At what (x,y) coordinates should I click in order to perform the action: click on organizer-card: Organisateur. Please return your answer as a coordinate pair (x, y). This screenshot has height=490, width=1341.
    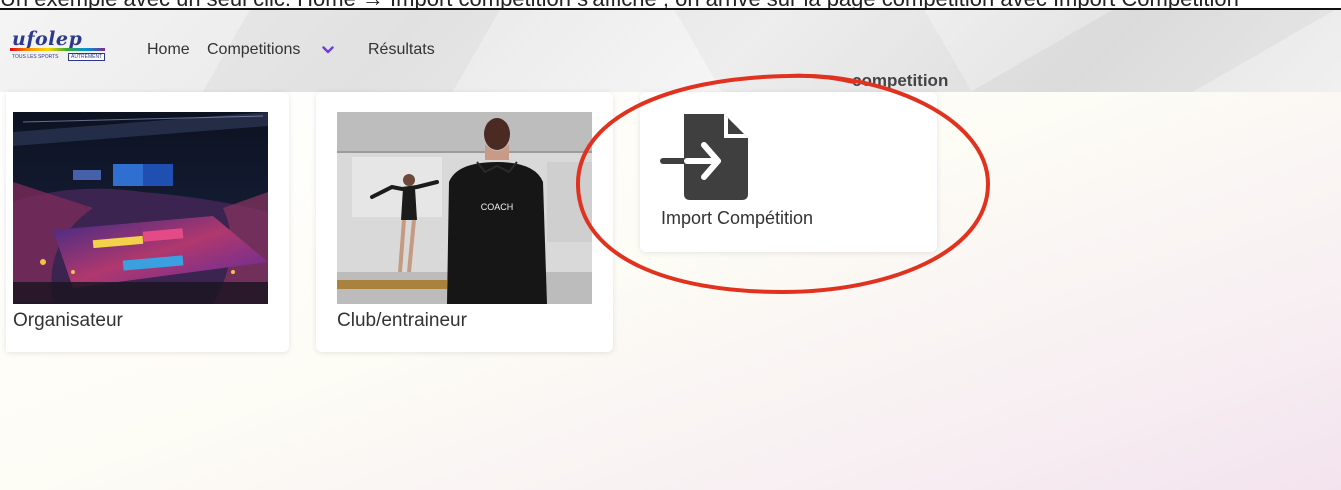
    Looking at the image, I should click on (147, 222).